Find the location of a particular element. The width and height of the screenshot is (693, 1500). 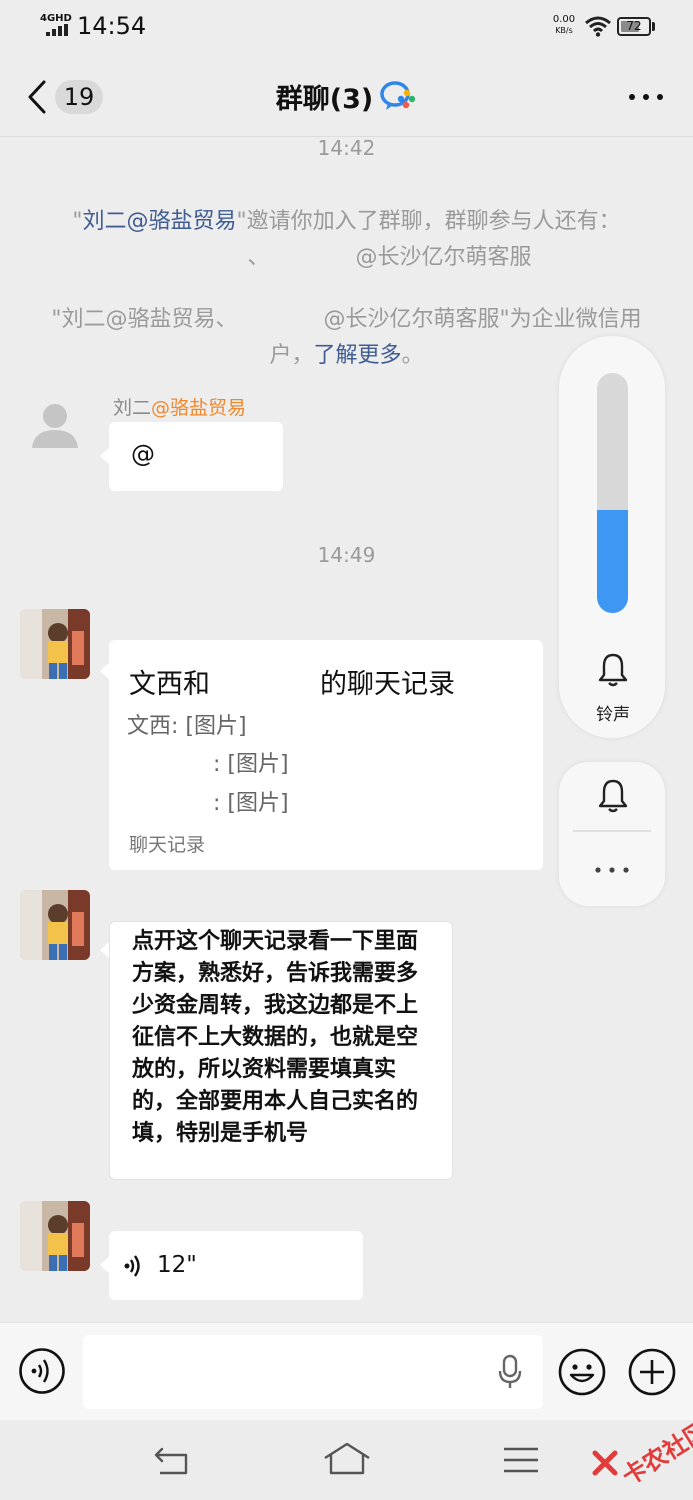

message-text: @ is located at coordinates (143, 454).